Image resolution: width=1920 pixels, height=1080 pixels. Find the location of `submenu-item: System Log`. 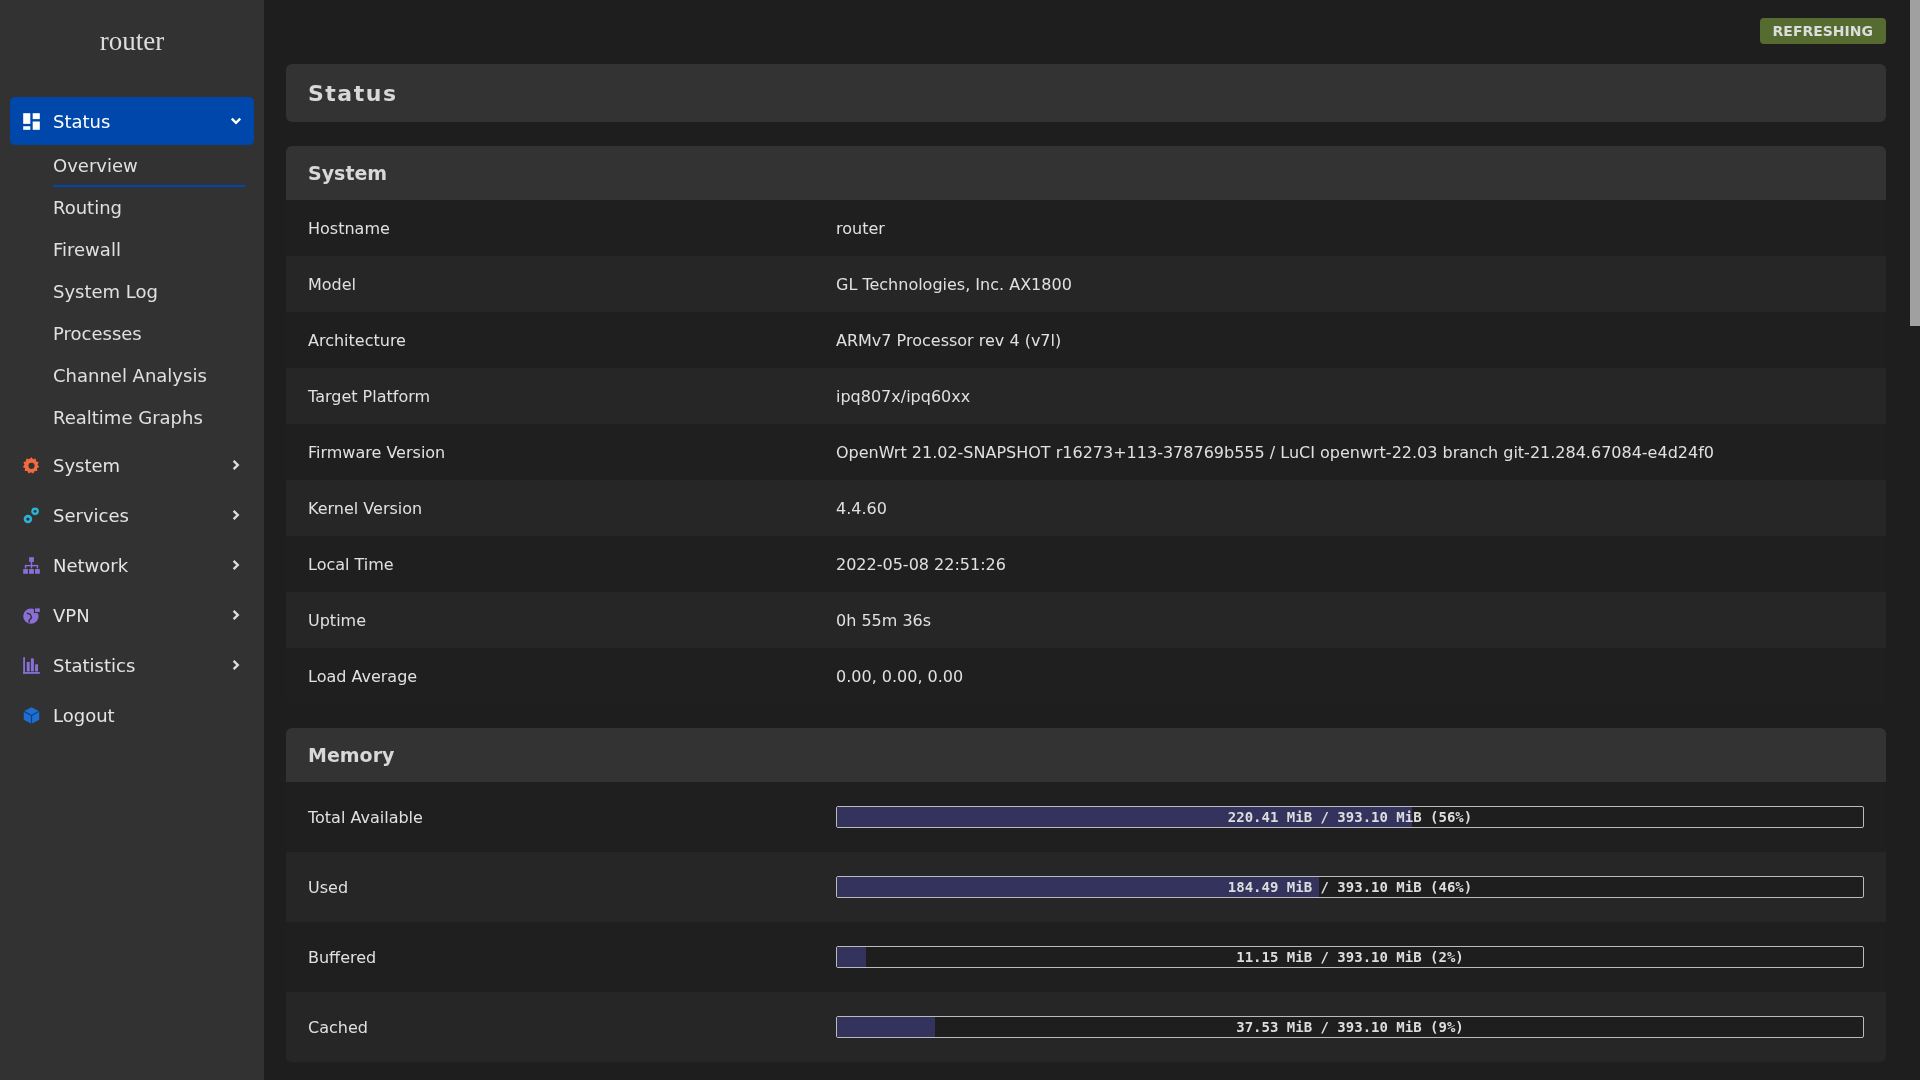

submenu-item: System Log is located at coordinates (105, 293).